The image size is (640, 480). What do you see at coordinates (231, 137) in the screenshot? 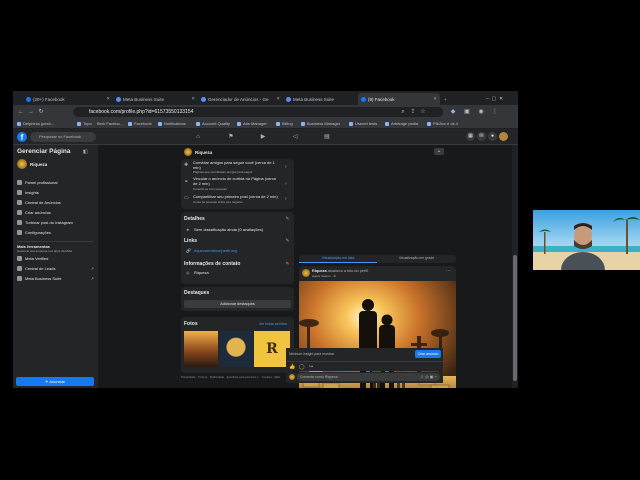
I see `flag-icon: ⚑` at bounding box center [231, 137].